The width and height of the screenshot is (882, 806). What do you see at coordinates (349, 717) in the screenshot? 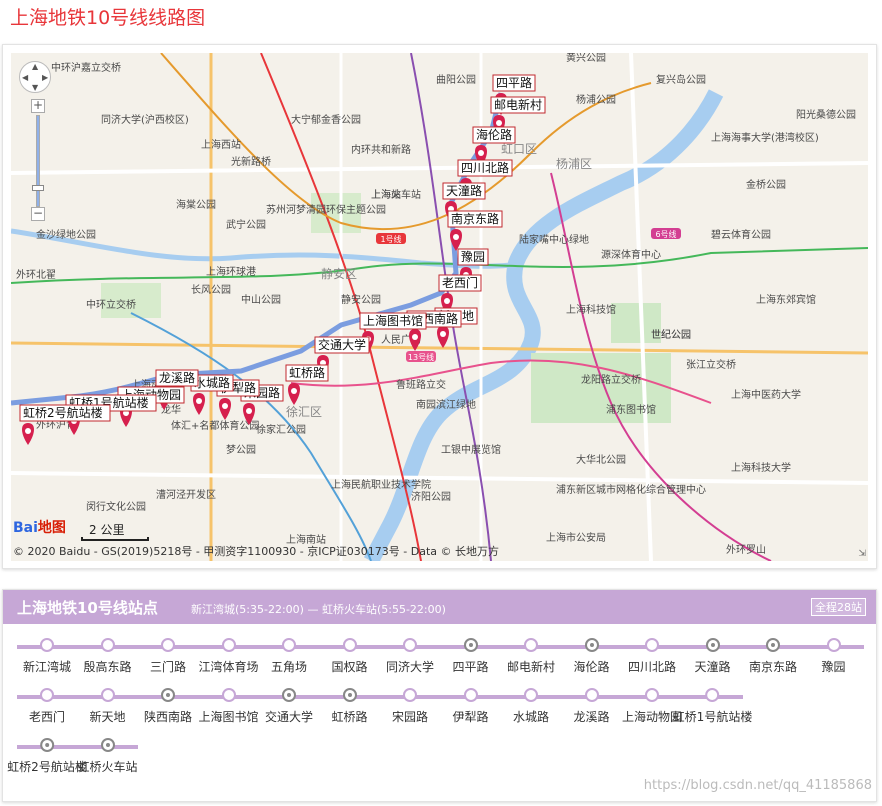
I see `station-name: 虹桥路` at bounding box center [349, 717].